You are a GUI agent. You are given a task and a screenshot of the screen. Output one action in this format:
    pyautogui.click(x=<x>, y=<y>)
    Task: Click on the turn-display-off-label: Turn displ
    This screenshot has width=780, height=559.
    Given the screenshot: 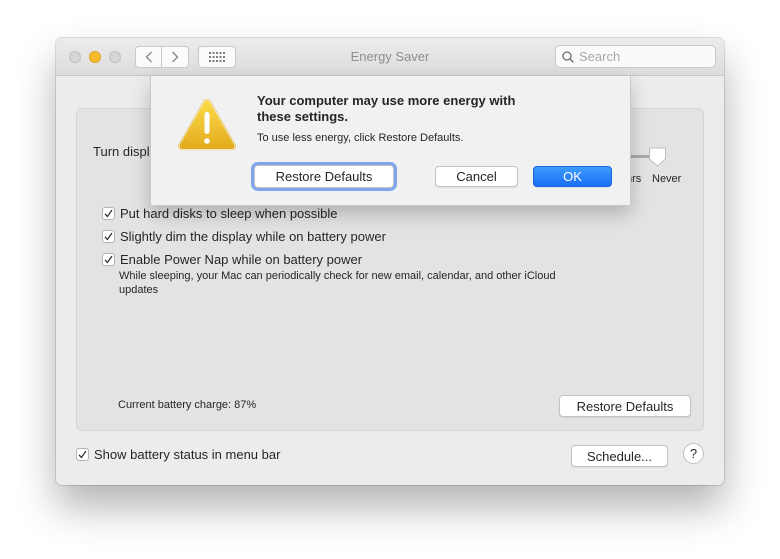 What is the action you would take?
    pyautogui.click(x=121, y=151)
    